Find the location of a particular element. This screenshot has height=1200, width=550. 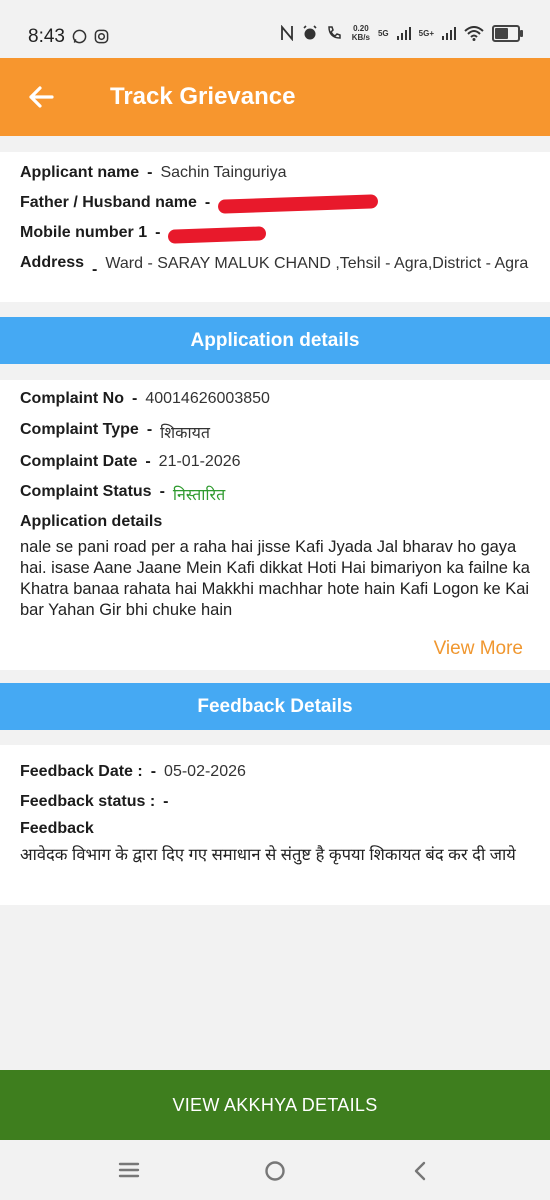

page-title: Track Grievance is located at coordinates (203, 96).